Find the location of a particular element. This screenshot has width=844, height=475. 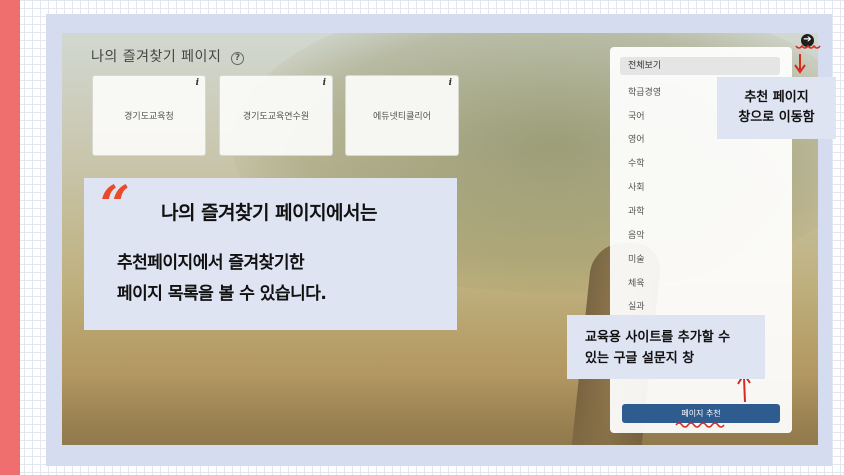

callout-nav-line: 창으로 이동함 is located at coordinates (776, 117).